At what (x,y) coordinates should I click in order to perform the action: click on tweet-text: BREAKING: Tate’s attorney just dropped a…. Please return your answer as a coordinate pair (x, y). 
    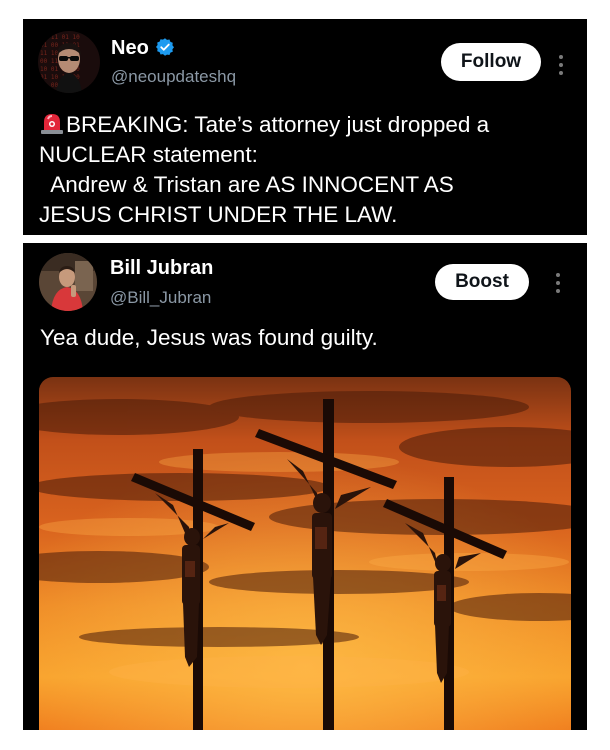
    Looking at the image, I should click on (309, 170).